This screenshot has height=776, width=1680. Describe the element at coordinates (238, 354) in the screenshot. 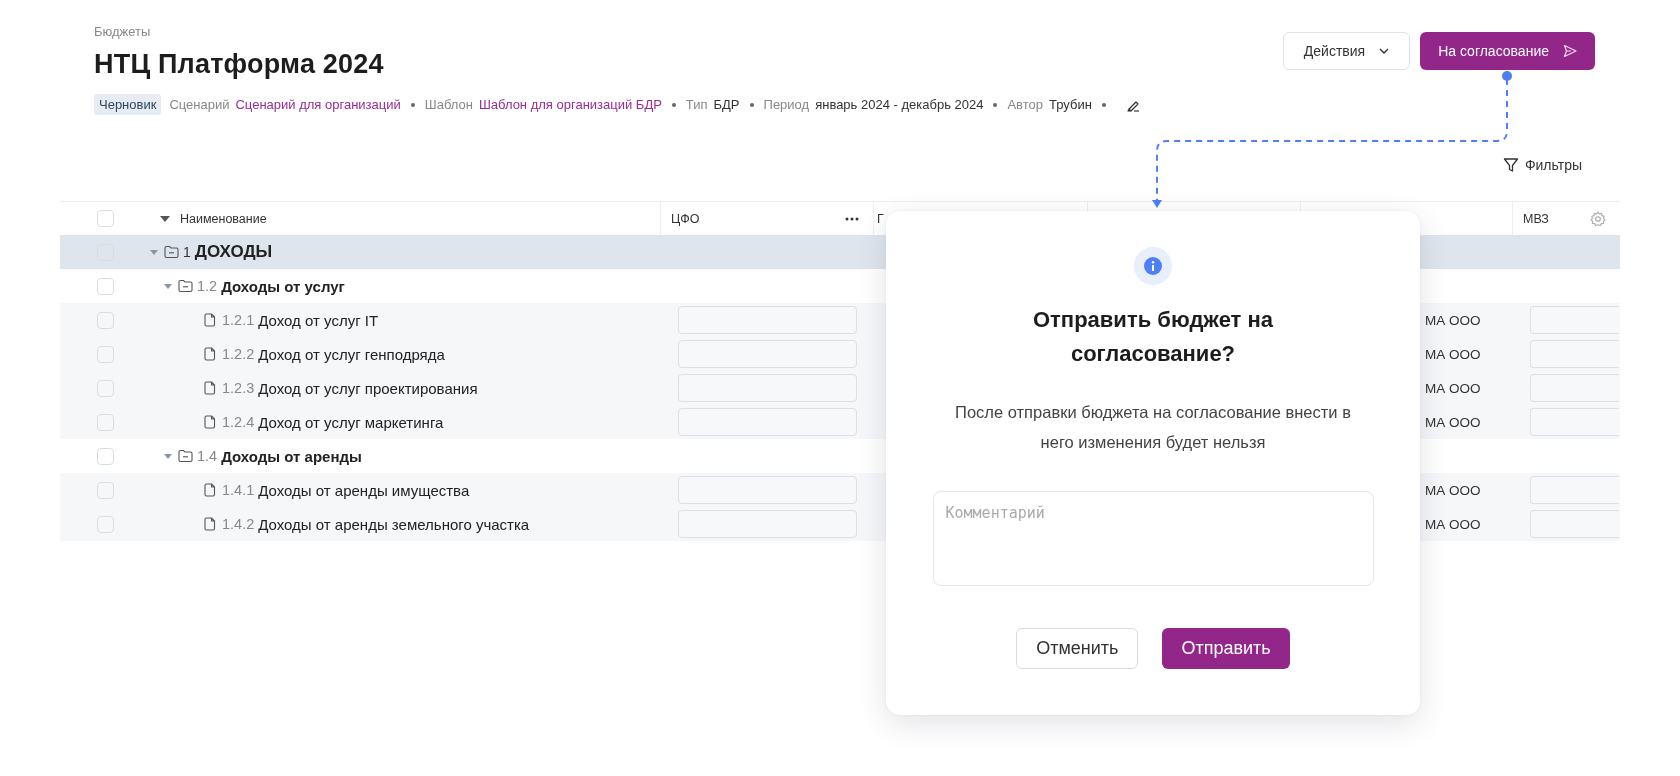

I see `row-number: 1.2.2` at that location.